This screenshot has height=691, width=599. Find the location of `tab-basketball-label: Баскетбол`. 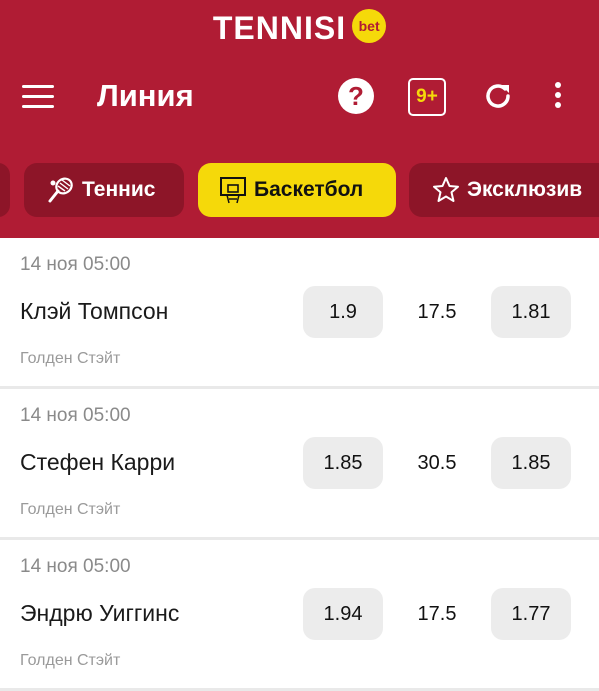

tab-basketball-label: Баскетбол is located at coordinates (309, 189).